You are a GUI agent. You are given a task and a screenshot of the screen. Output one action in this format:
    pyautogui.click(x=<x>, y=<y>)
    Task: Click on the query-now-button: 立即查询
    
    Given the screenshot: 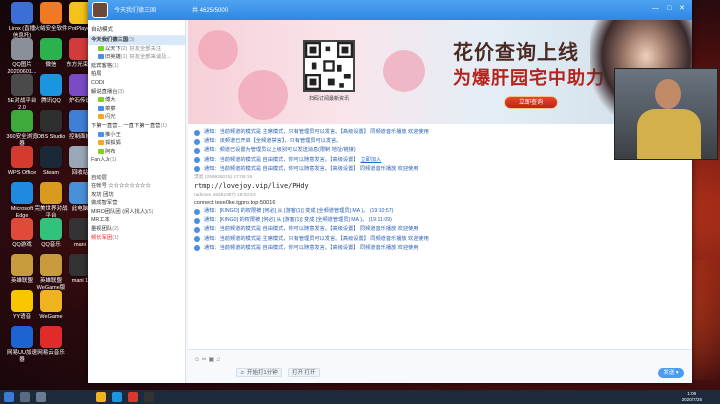 What is the action you would take?
    pyautogui.click(x=531, y=102)
    